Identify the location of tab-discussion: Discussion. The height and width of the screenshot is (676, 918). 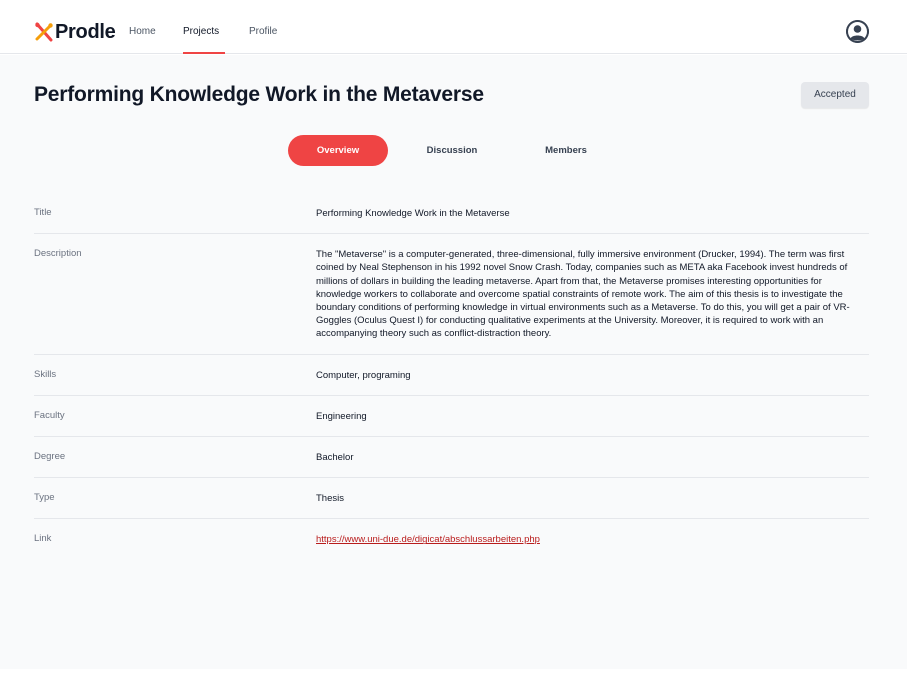
(452, 150).